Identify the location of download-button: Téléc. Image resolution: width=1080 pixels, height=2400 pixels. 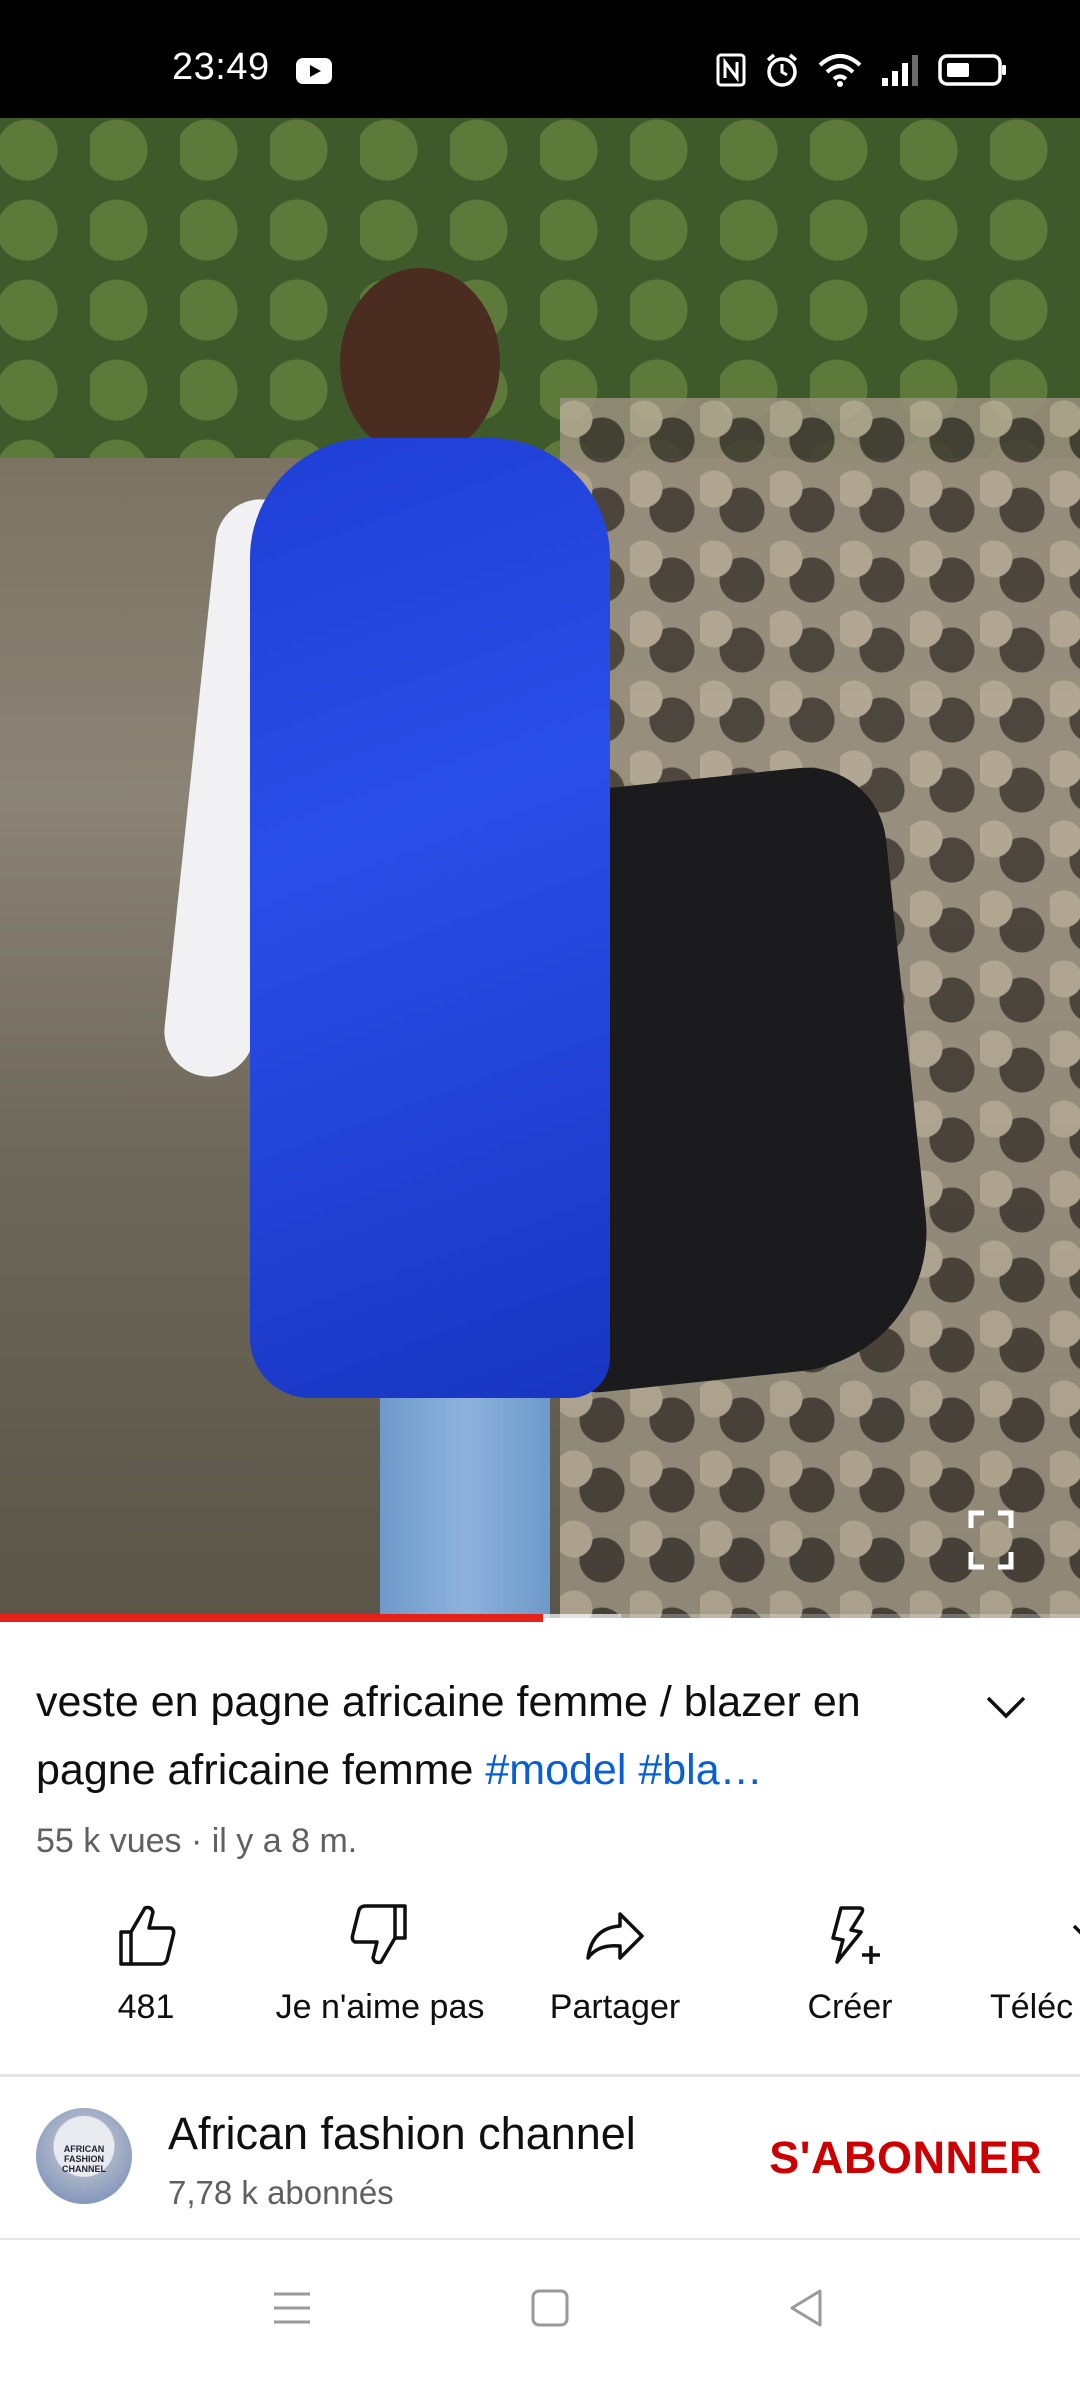
(1025, 1963).